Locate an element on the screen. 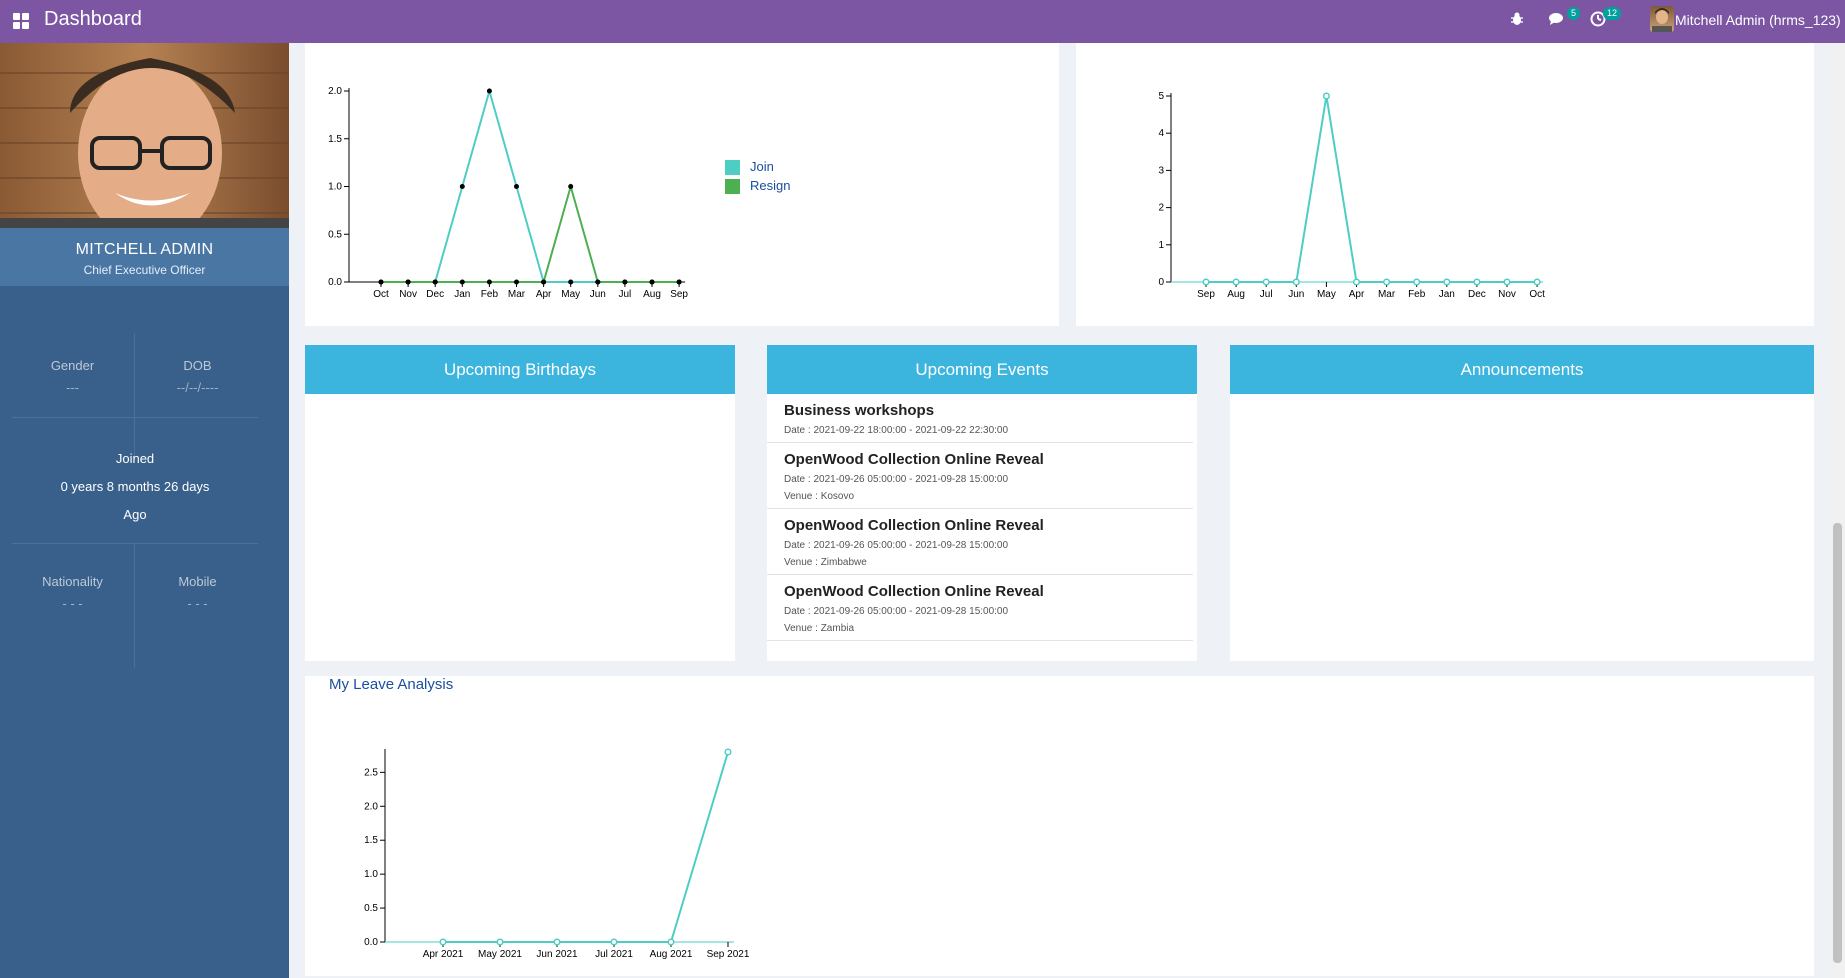 This screenshot has height=978, width=1845. x-tick-label: Jun 2021 is located at coordinates (557, 954).